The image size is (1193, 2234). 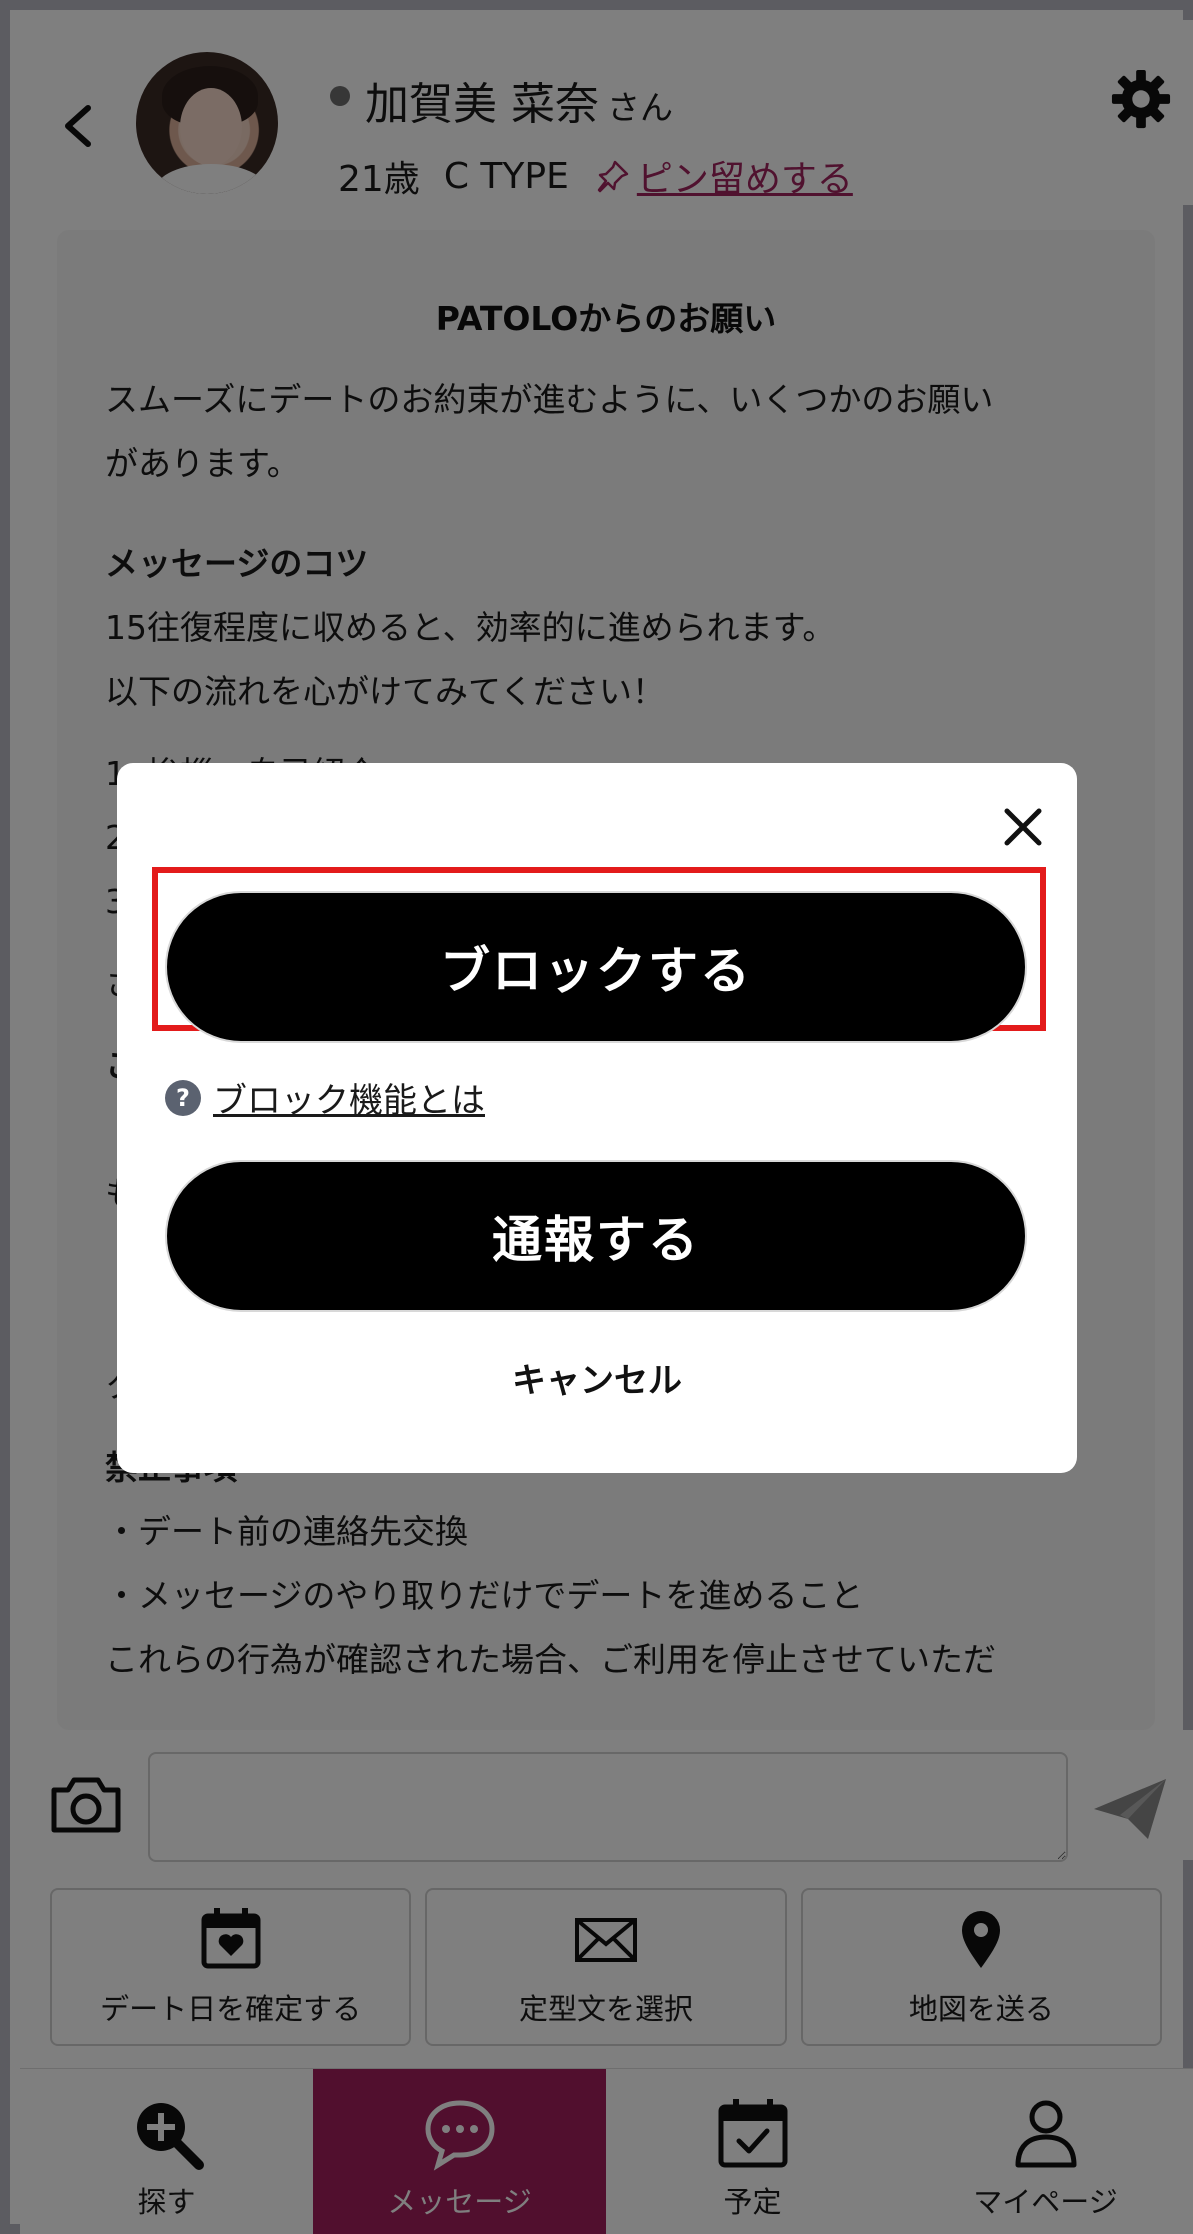 I want to click on block-help-link: ブロック機能とは, so click(x=349, y=1097).